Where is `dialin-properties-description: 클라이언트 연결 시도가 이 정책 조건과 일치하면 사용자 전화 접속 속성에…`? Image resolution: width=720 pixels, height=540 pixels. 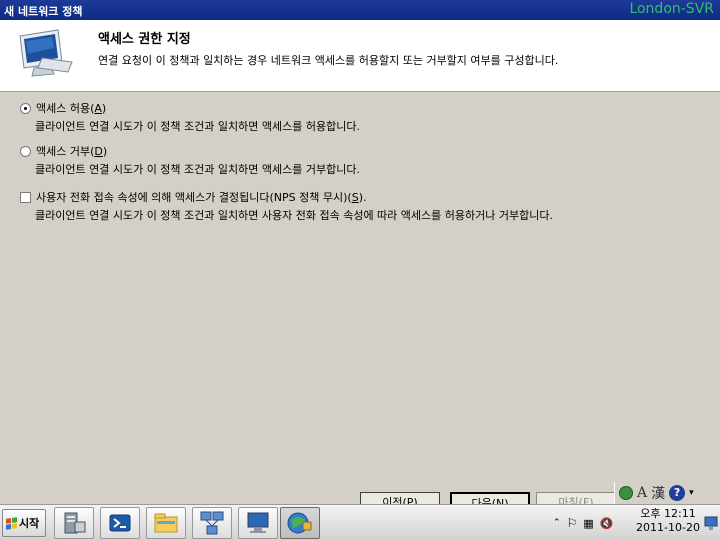 dialin-properties-description: 클라이언트 연결 시도가 이 정책 조건과 일치하면 사용자 전화 접속 속성에… is located at coordinates (294, 215).